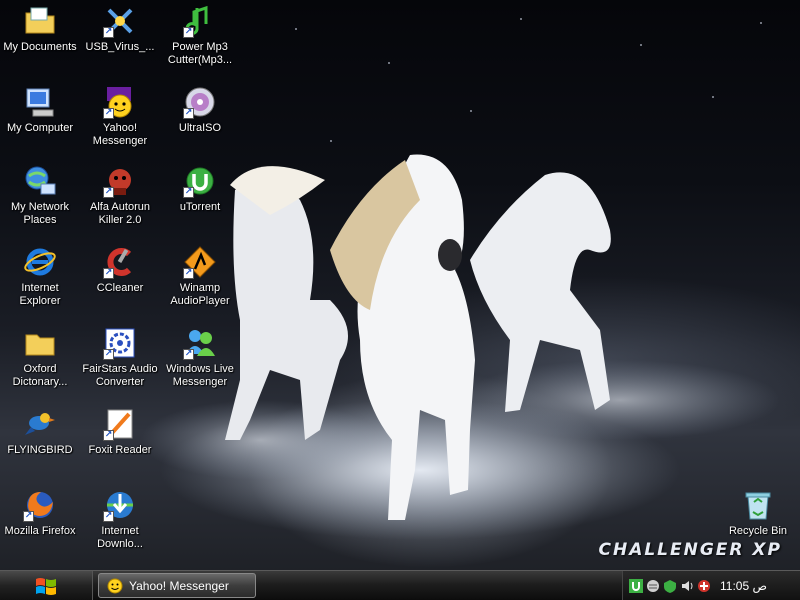 The width and height of the screenshot is (800, 600). I want to click on antivirus-tray-icon, so click(704, 586).